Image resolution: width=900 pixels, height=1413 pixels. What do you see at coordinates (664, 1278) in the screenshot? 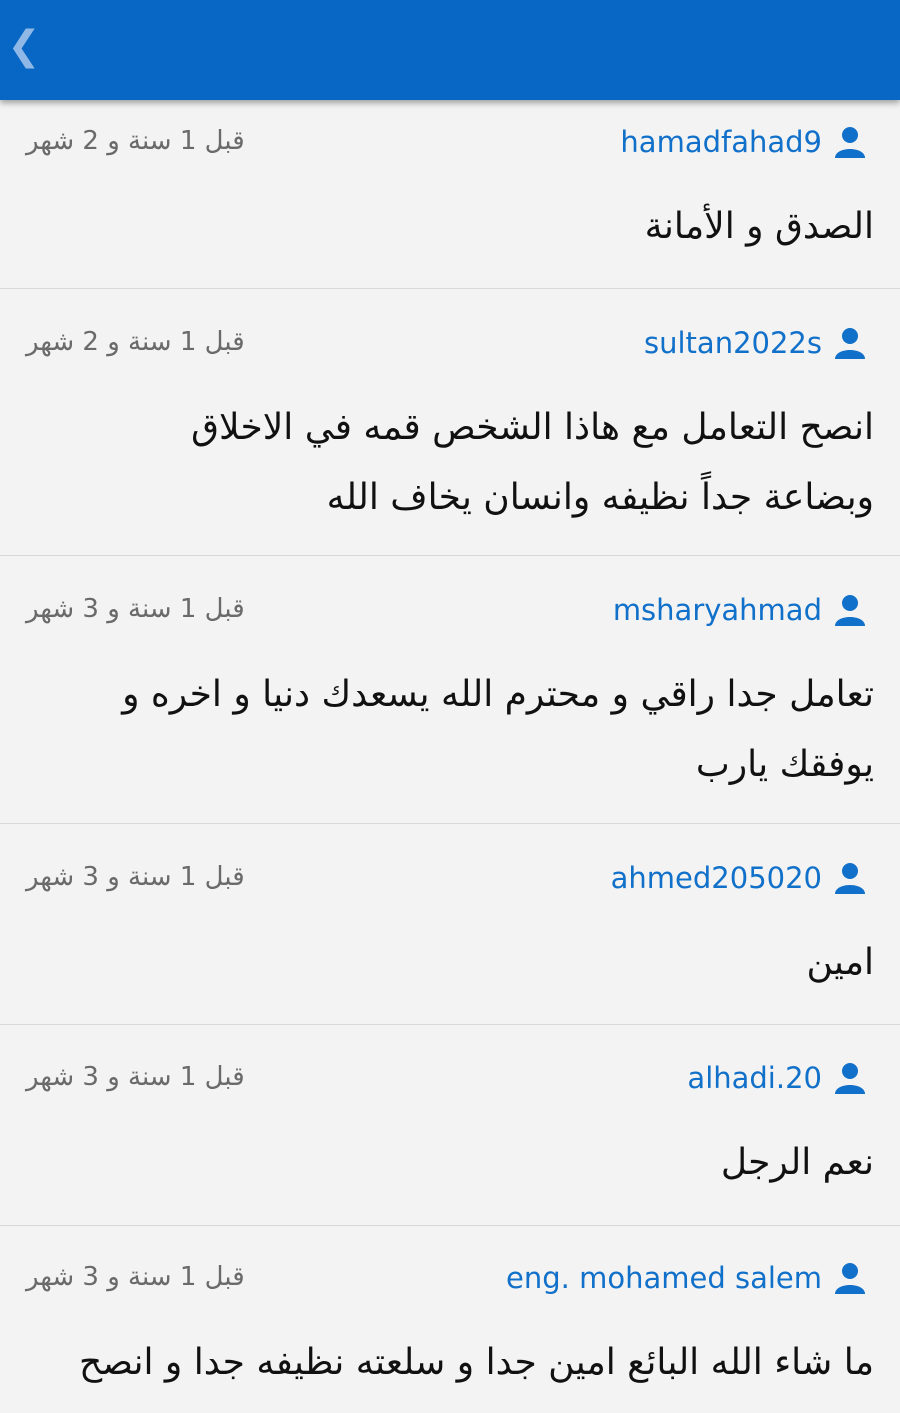
I see `review-username: eng. mohamed salem` at bounding box center [664, 1278].